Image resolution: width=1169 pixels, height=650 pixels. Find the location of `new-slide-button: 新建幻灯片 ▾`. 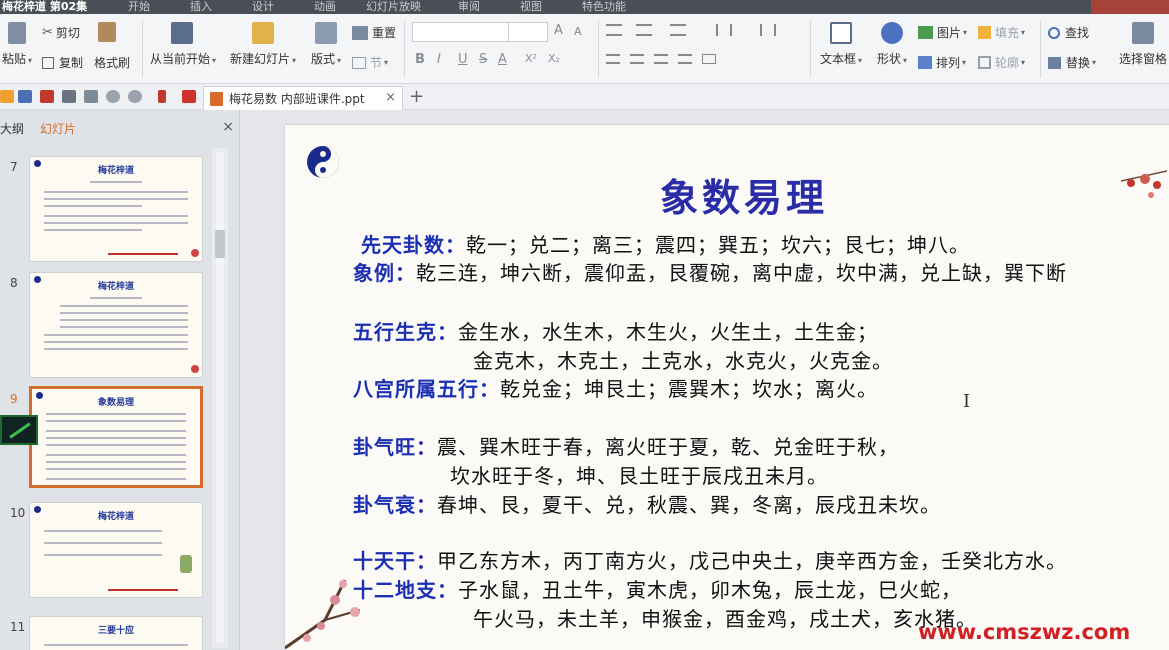

new-slide-button: 新建幻灯片 ▾ is located at coordinates (263, 44).